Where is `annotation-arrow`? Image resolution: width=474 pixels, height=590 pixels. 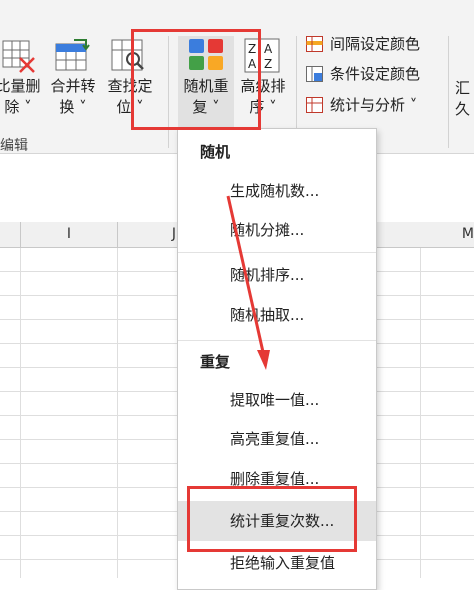
annotation-arrow is located at coordinates (248, 282).